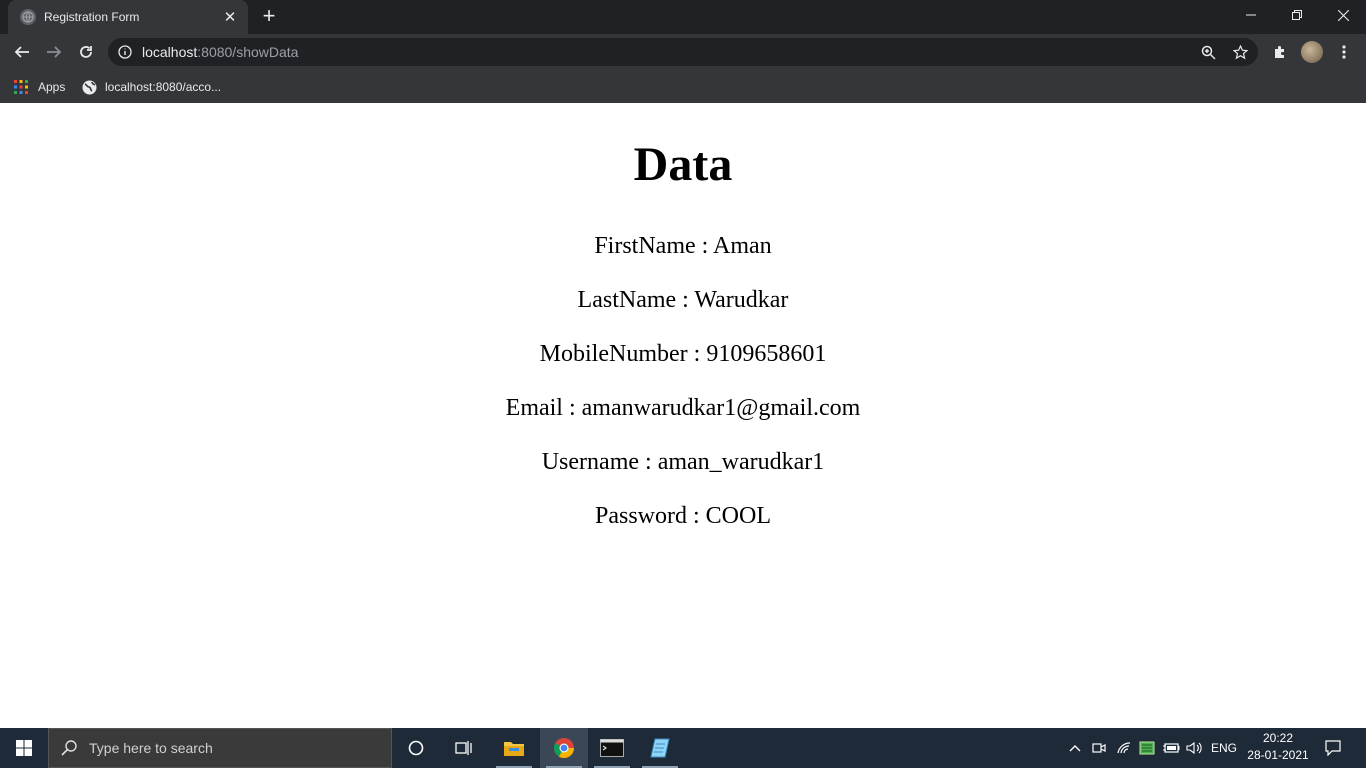 The height and width of the screenshot is (768, 1366). I want to click on address-bar: localhost:8080/showData, so click(683, 52).